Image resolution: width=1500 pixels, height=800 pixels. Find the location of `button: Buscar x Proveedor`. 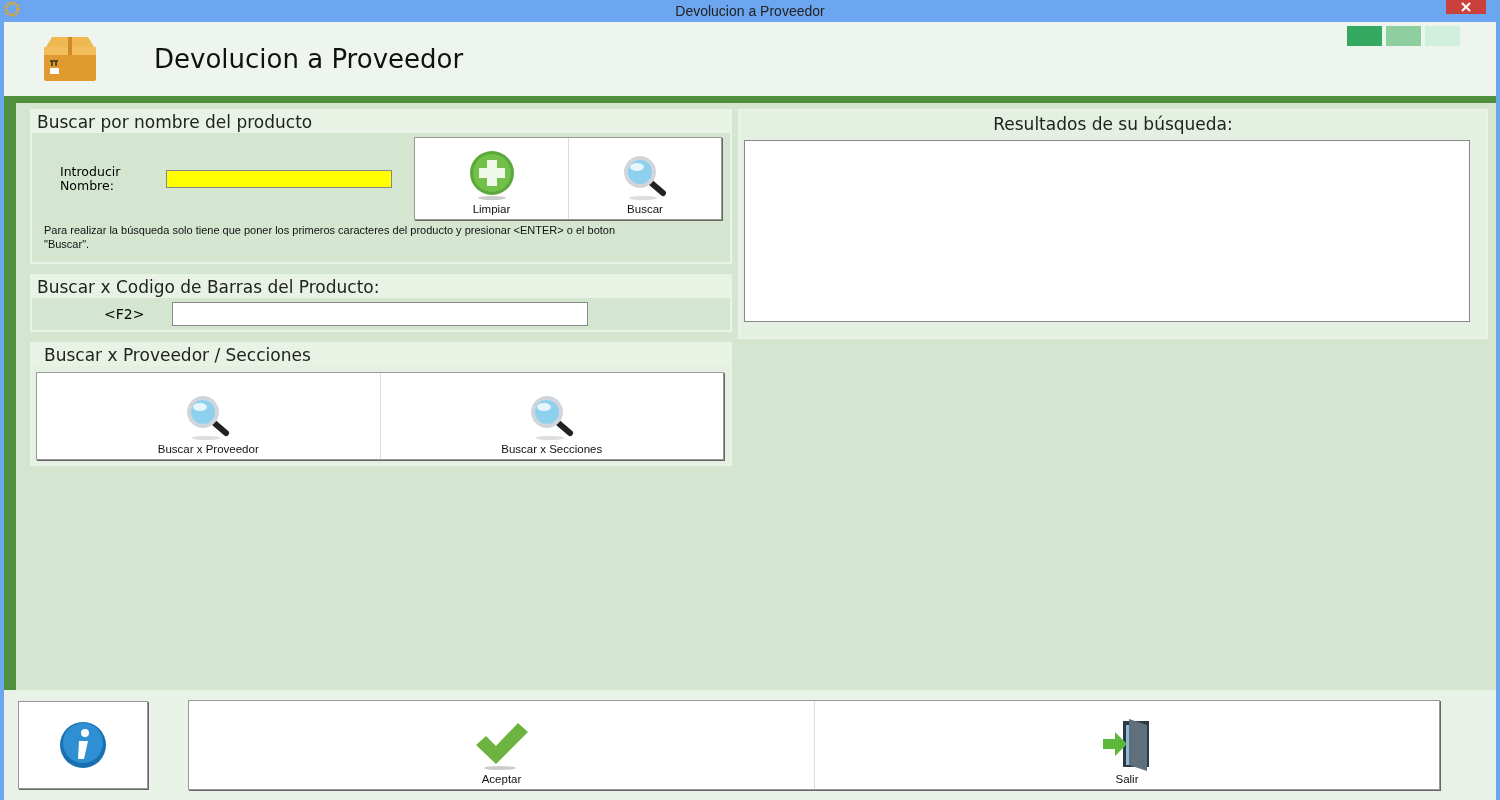

button: Buscar x Proveedor is located at coordinates (208, 415).